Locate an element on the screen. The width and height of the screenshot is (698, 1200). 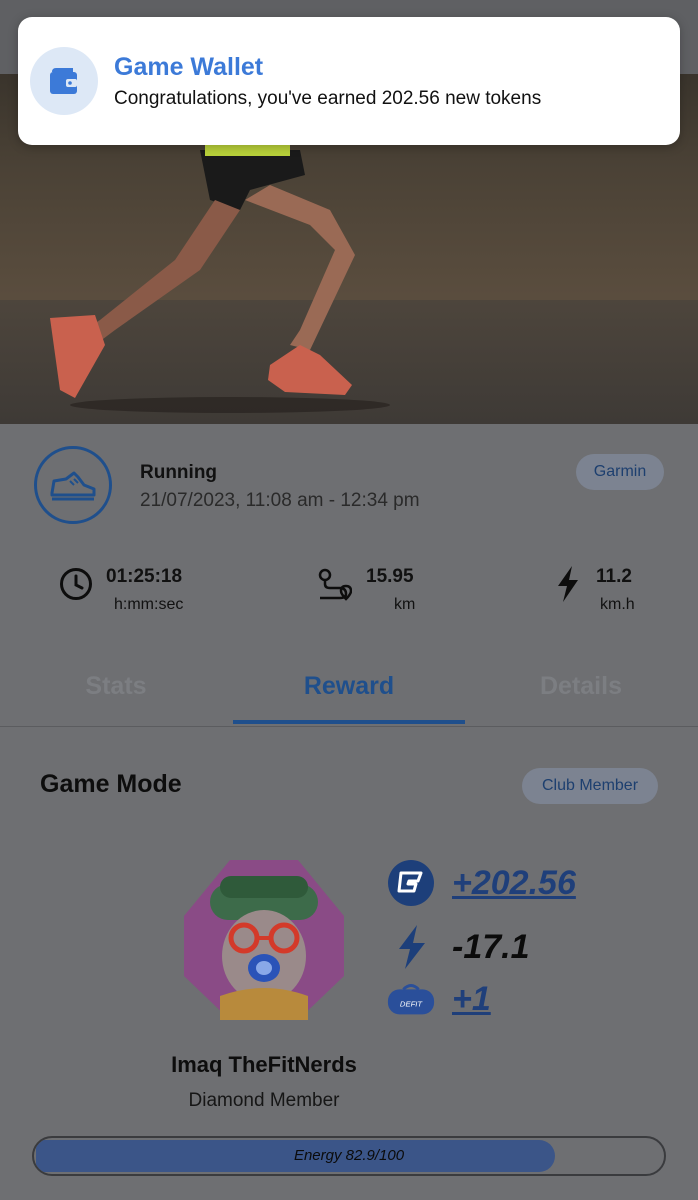
energy-progress-label: Energy 82.9/100 is located at coordinates (349, 1155).